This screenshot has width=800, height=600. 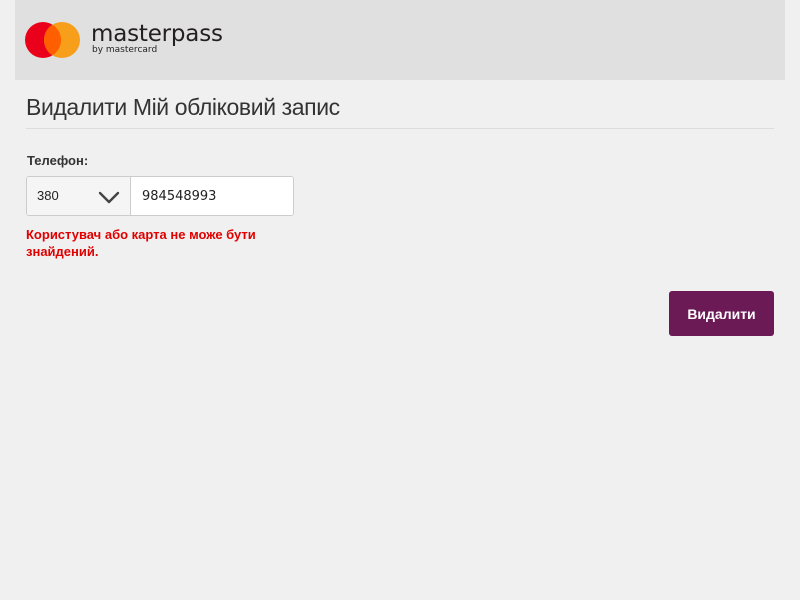 I want to click on phone-field-group: 380, so click(x=160, y=196).